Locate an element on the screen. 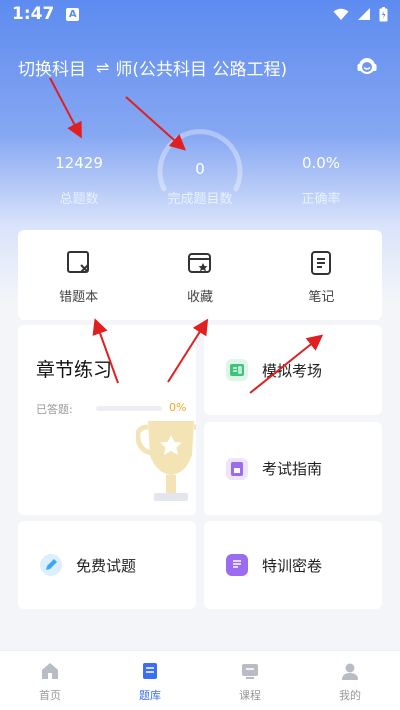 The height and width of the screenshot is (710, 400). status-time: 1:47 is located at coordinates (33, 14).